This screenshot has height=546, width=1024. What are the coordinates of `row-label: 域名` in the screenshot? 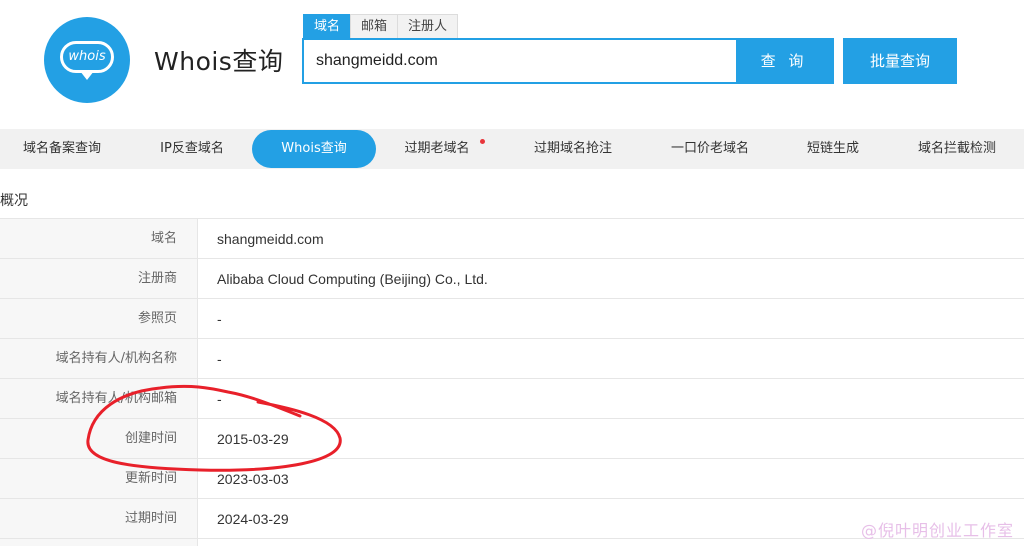 It's located at (99, 239).